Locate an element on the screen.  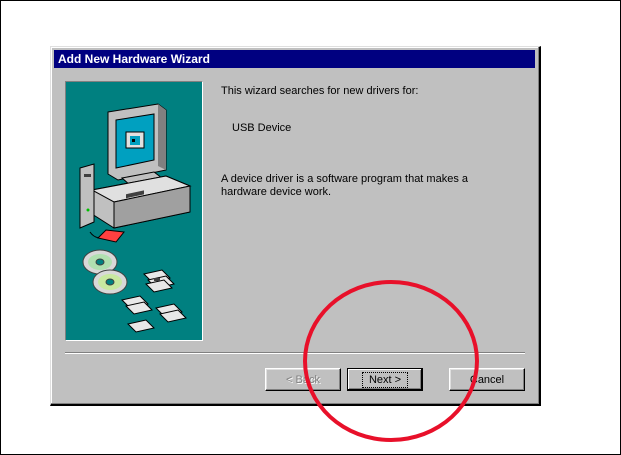
next-button: Next > is located at coordinates (385, 379).